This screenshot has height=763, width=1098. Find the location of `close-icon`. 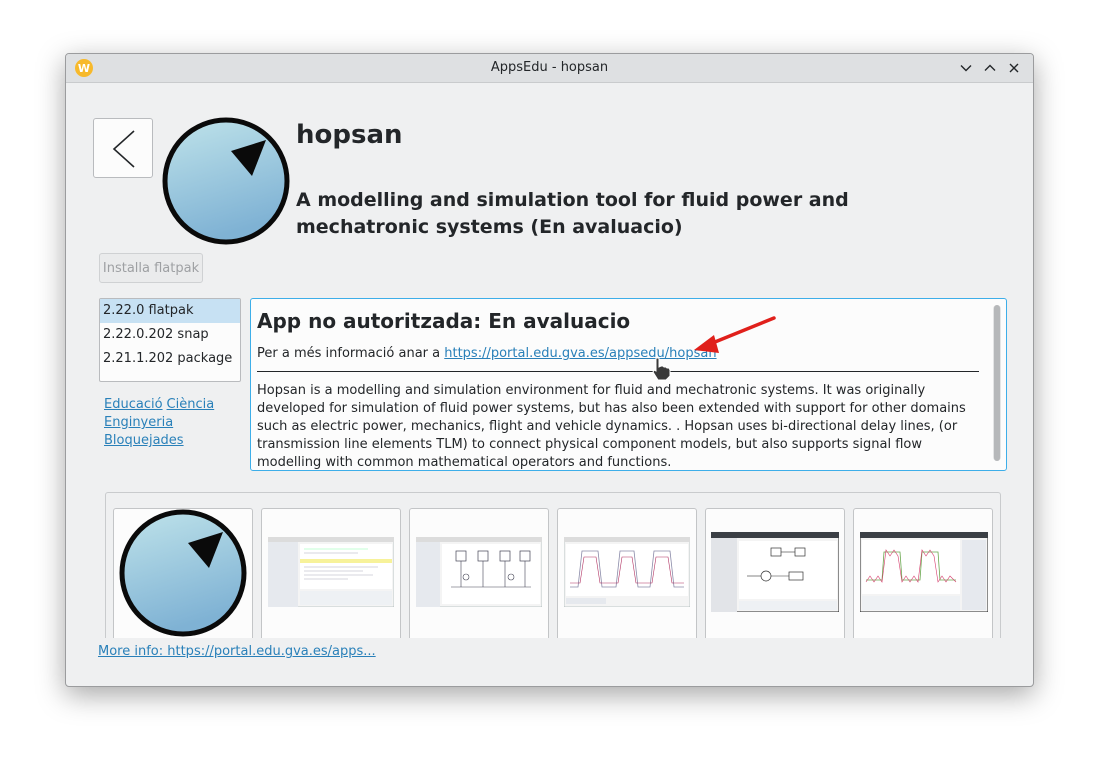

close-icon is located at coordinates (1014, 68).